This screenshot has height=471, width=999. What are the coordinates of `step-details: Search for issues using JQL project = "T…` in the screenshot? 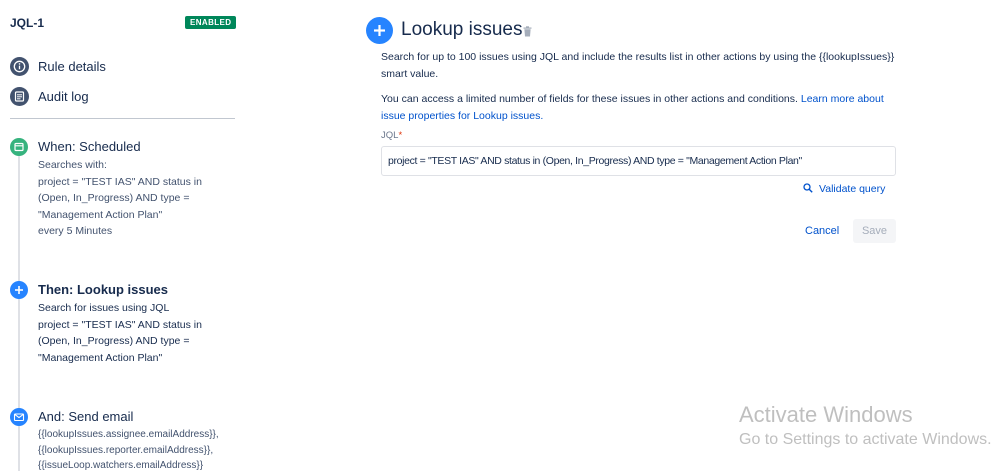 It's located at (120, 333).